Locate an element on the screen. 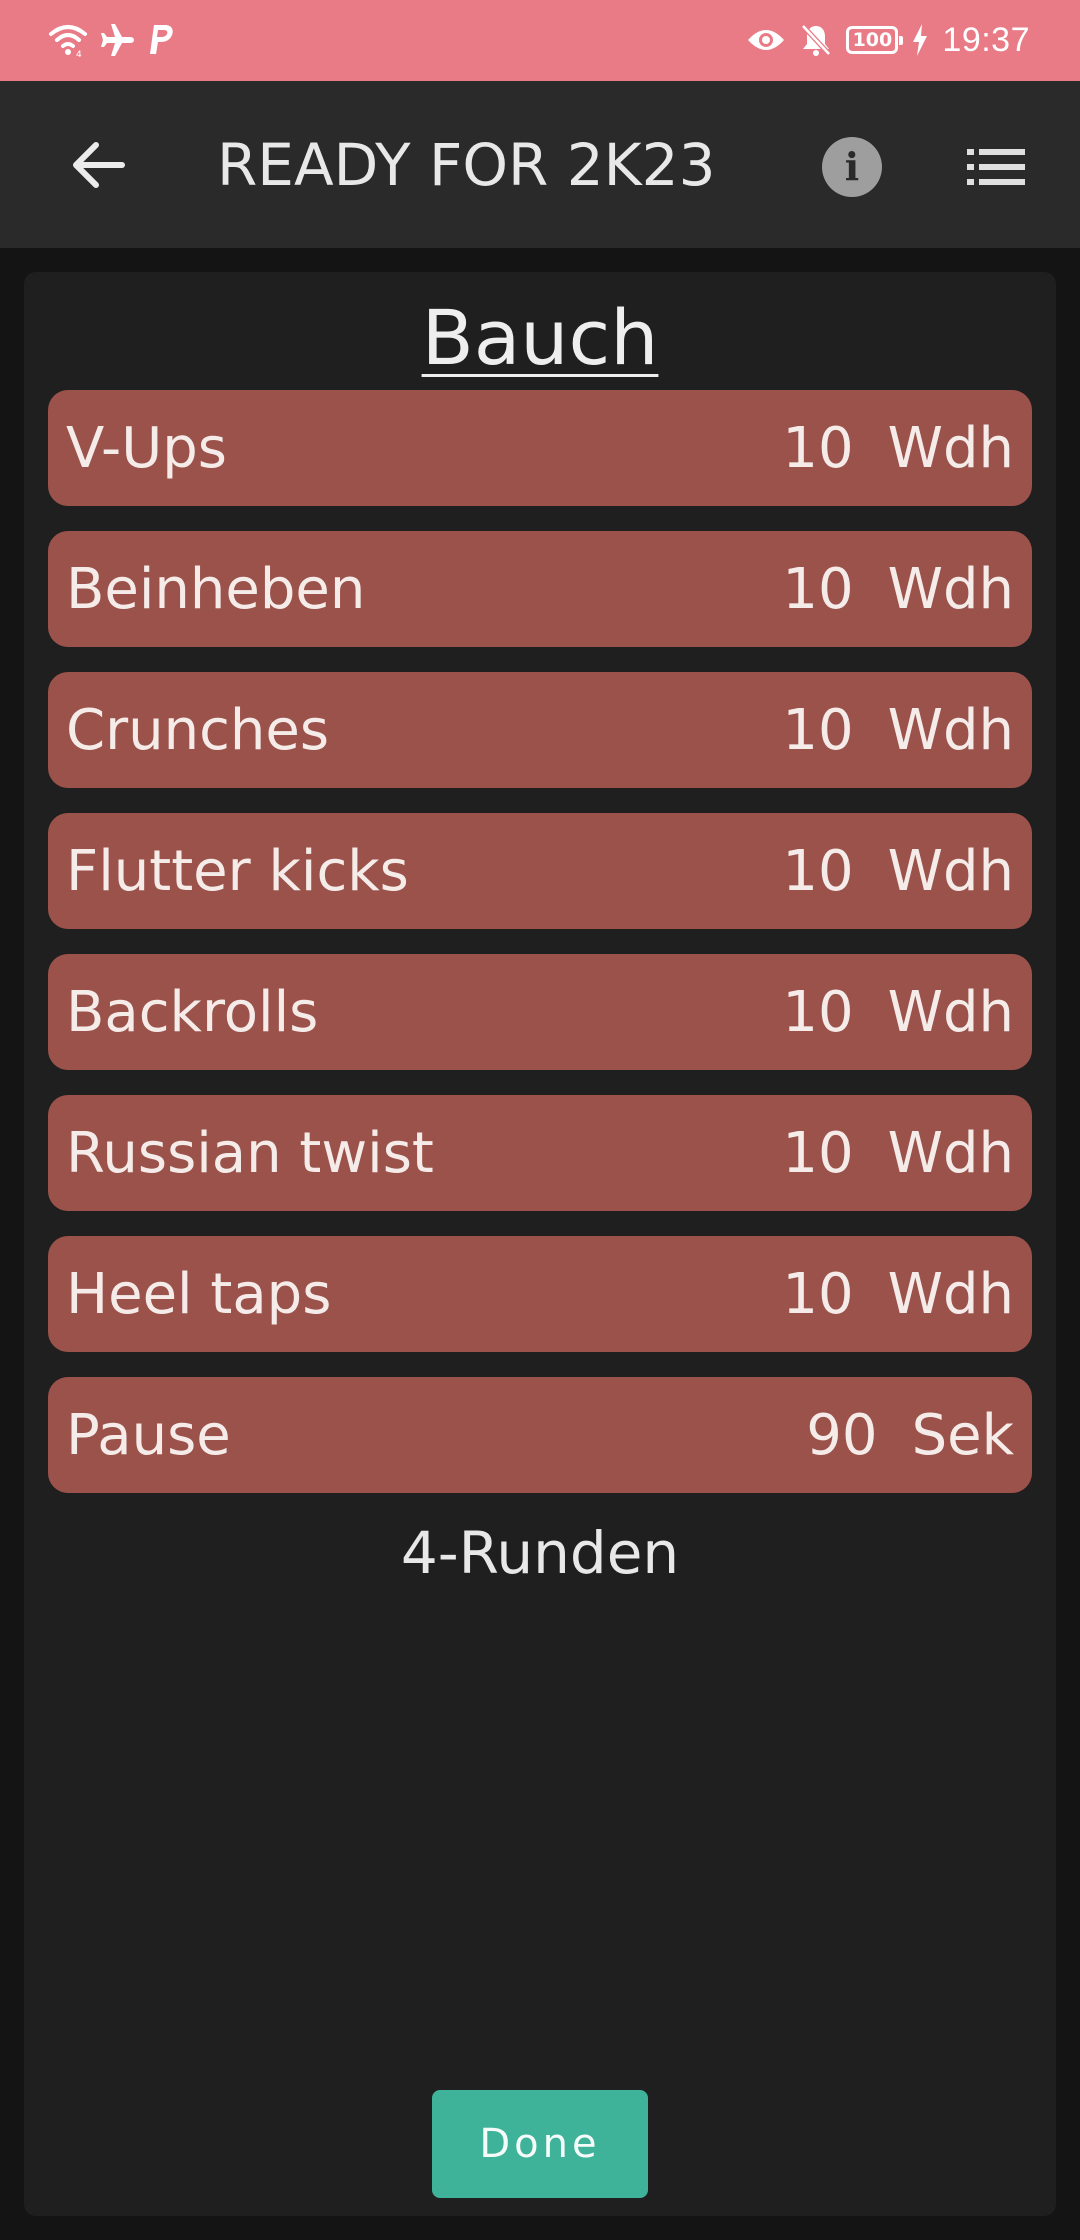  exercise-name: Crunches is located at coordinates (198, 730).